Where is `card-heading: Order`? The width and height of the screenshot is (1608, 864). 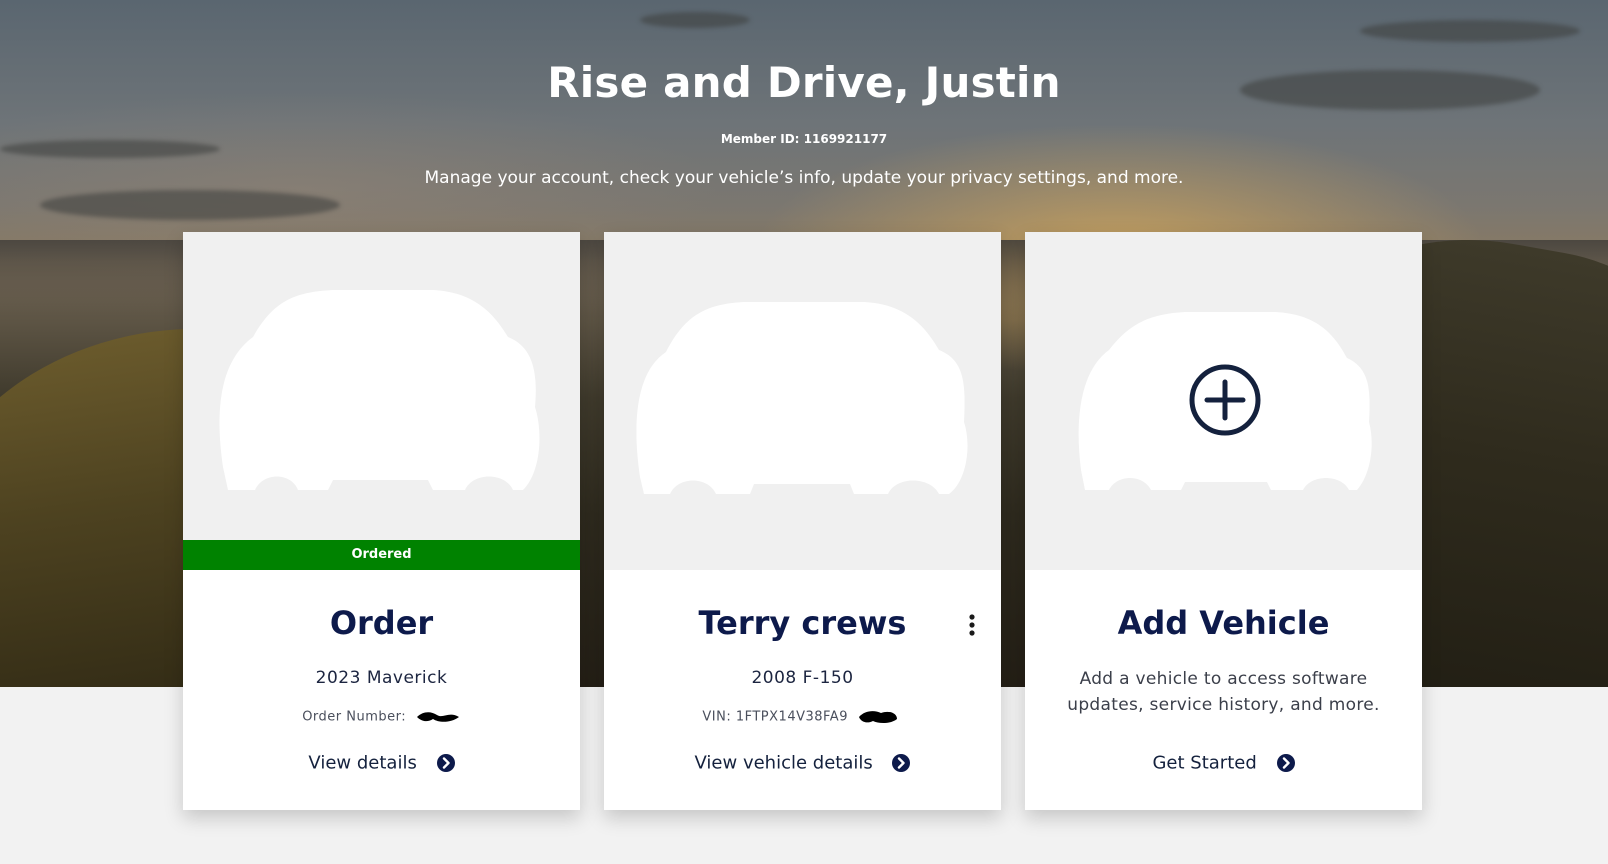
card-heading: Order is located at coordinates (381, 623).